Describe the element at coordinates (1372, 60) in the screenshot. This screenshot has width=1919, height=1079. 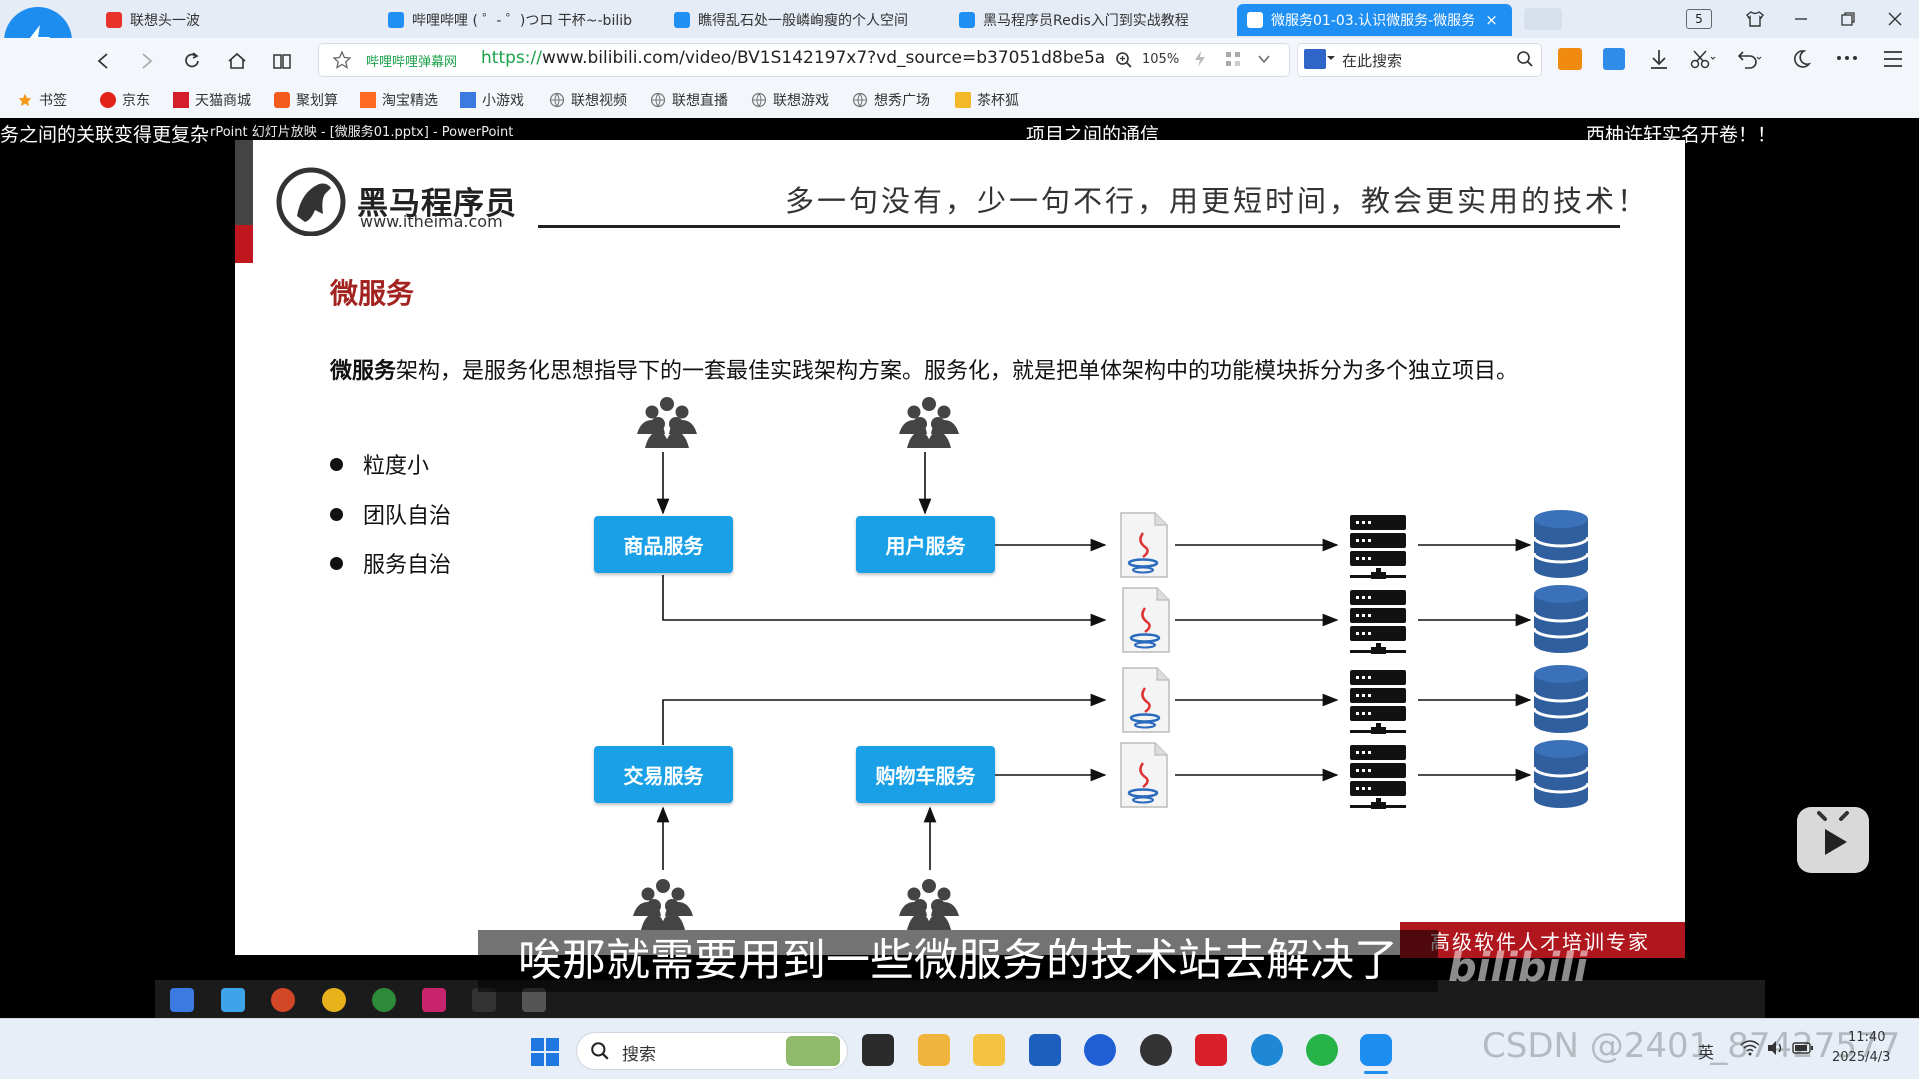
I see `search-input: 在此搜索` at that location.